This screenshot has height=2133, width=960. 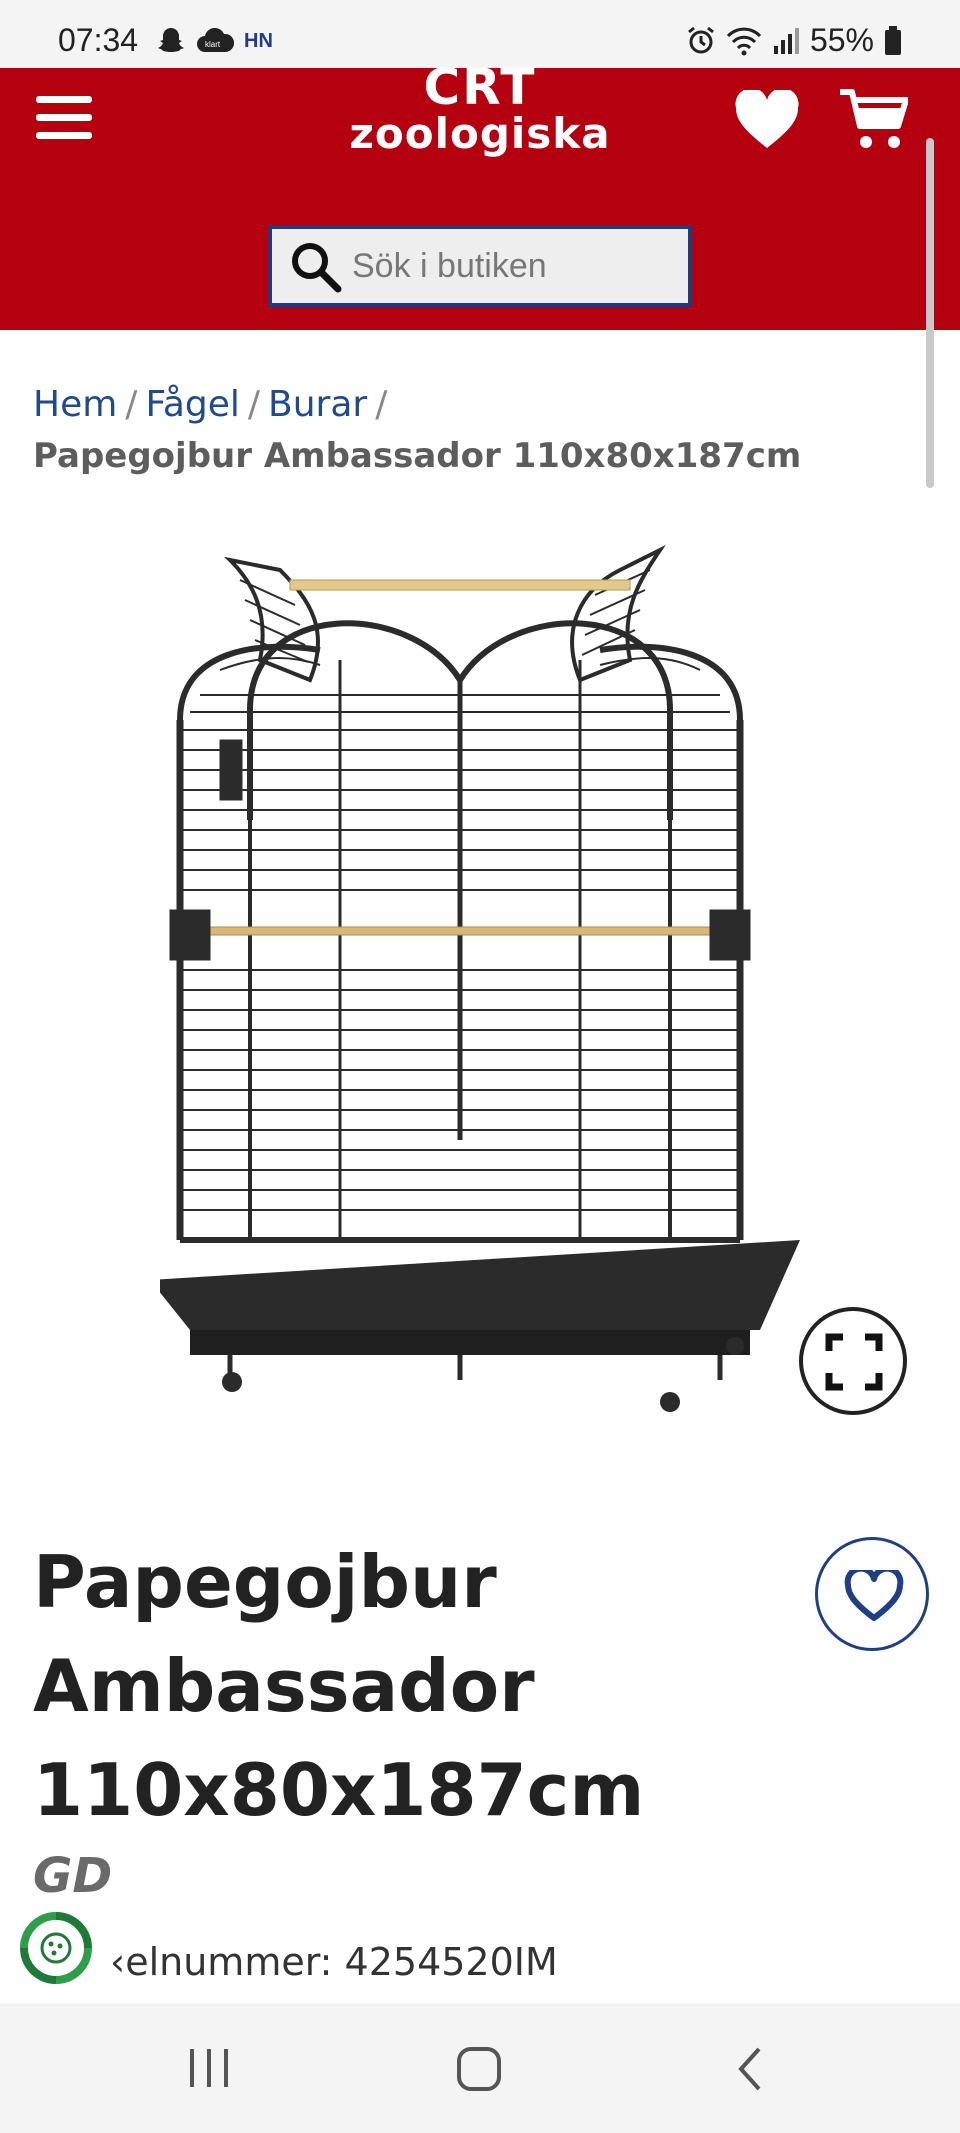 What do you see at coordinates (701, 39) in the screenshot?
I see `alarm-icon` at bounding box center [701, 39].